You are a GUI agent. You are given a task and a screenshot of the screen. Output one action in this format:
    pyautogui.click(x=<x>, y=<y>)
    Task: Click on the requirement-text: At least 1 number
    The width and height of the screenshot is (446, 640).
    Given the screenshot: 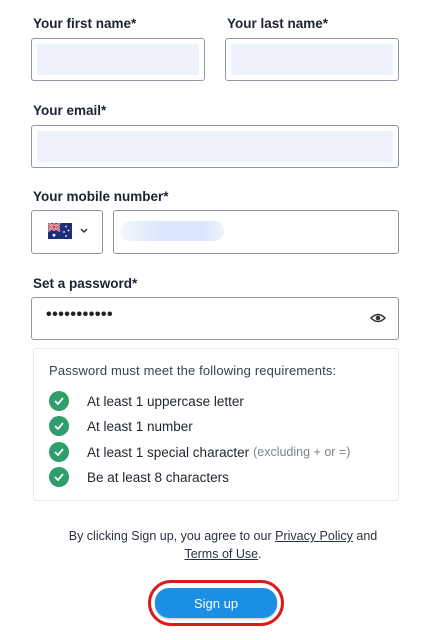 What is the action you would take?
    pyautogui.click(x=140, y=426)
    